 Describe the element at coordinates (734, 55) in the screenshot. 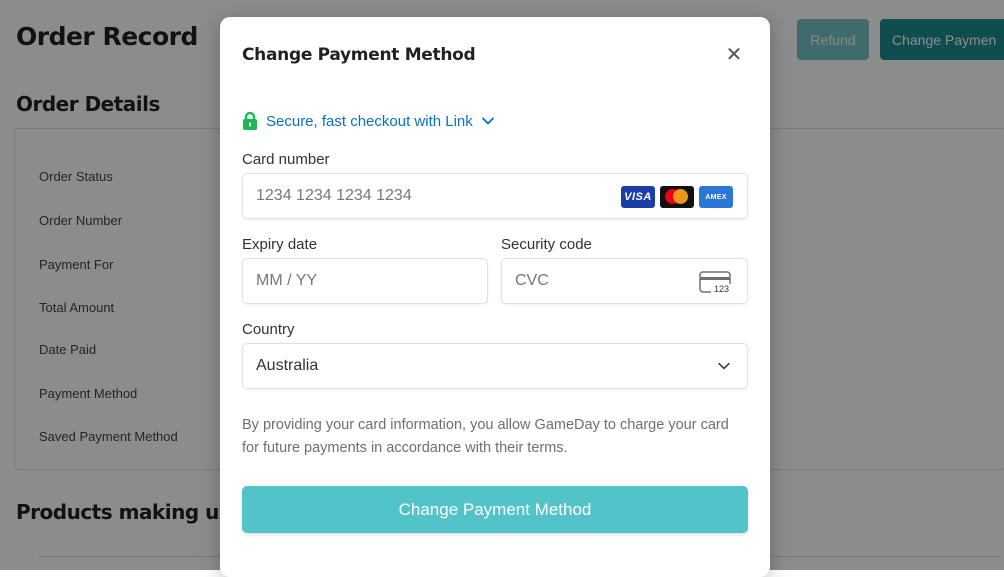

I see `close-icon: ✕` at that location.